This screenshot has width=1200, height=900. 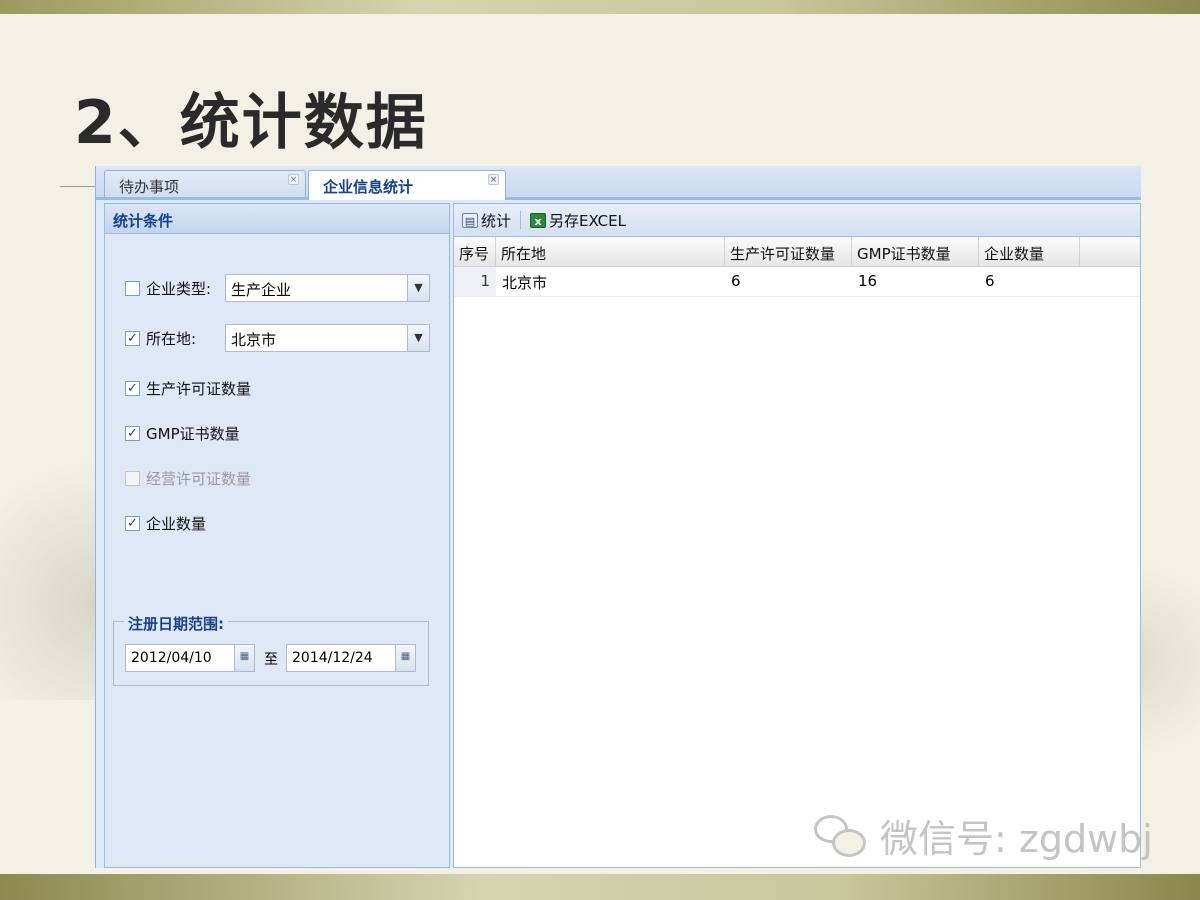 I want to click on location-value: 北京市, so click(x=254, y=340).